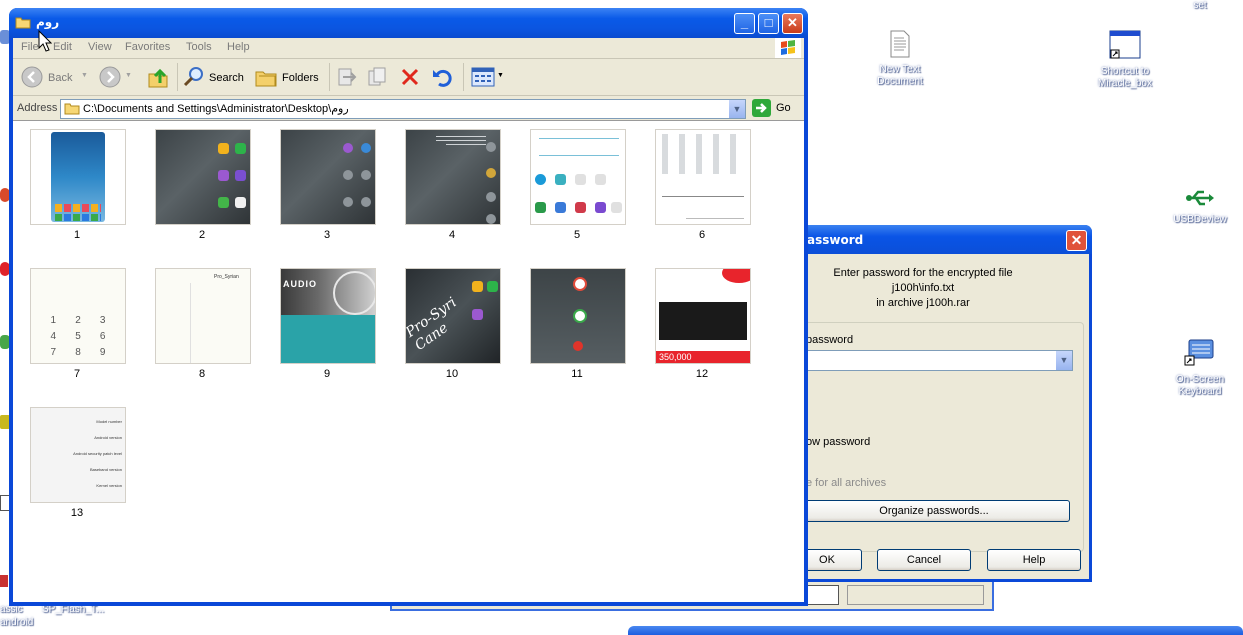  Describe the element at coordinates (110, 77) in the screenshot. I see `forward-arrow-icon` at that location.